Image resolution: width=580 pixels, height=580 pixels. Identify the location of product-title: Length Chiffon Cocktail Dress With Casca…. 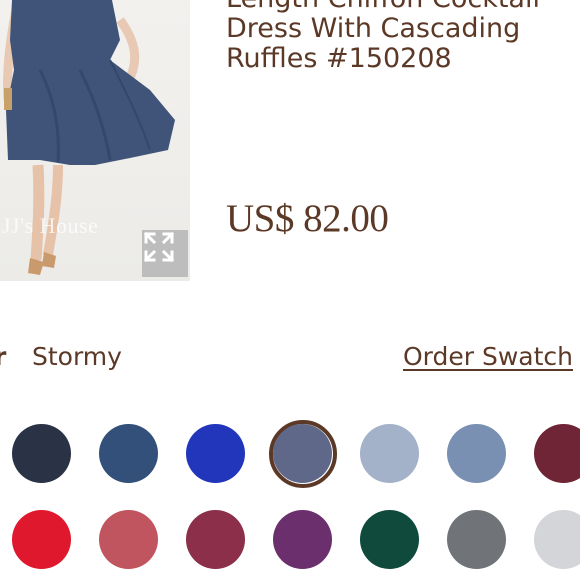
(403, 37).